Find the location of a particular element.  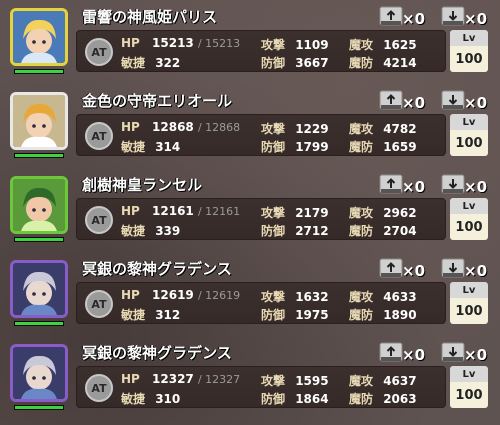

def-stat: 防御 3667 is located at coordinates (295, 62).